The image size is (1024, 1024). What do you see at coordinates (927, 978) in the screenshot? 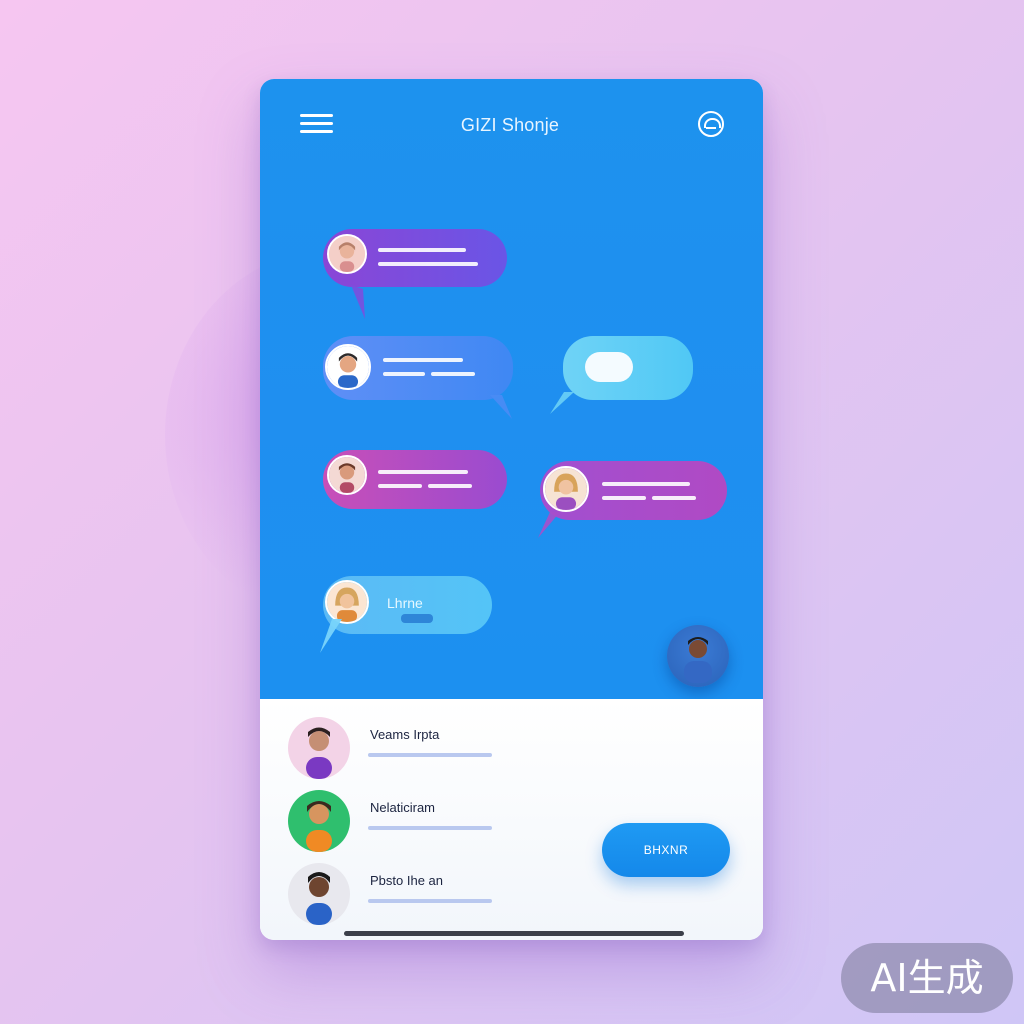
I see `watermark-badge: AI生成` at bounding box center [927, 978].